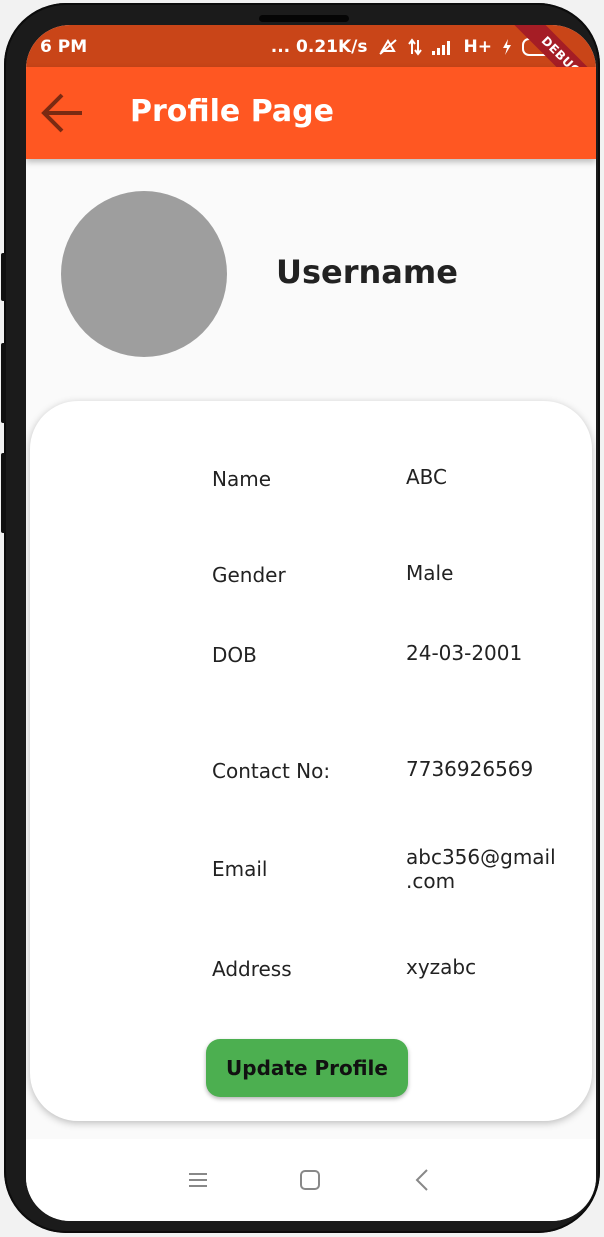 Image resolution: width=604 pixels, height=1237 pixels. I want to click on gender-value: Male, so click(430, 573).